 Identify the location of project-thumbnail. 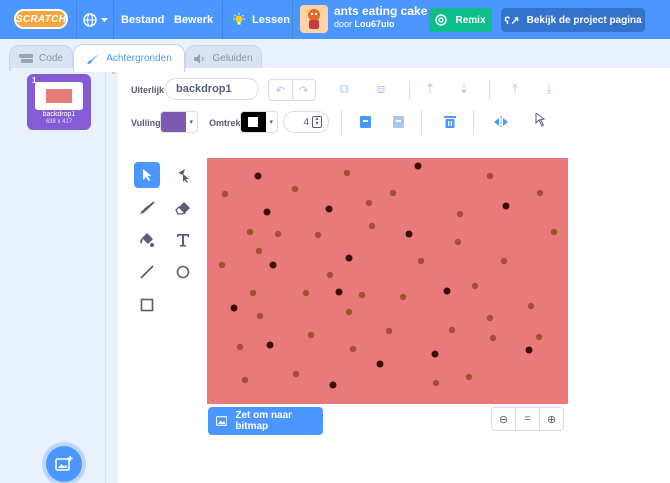
(314, 19).